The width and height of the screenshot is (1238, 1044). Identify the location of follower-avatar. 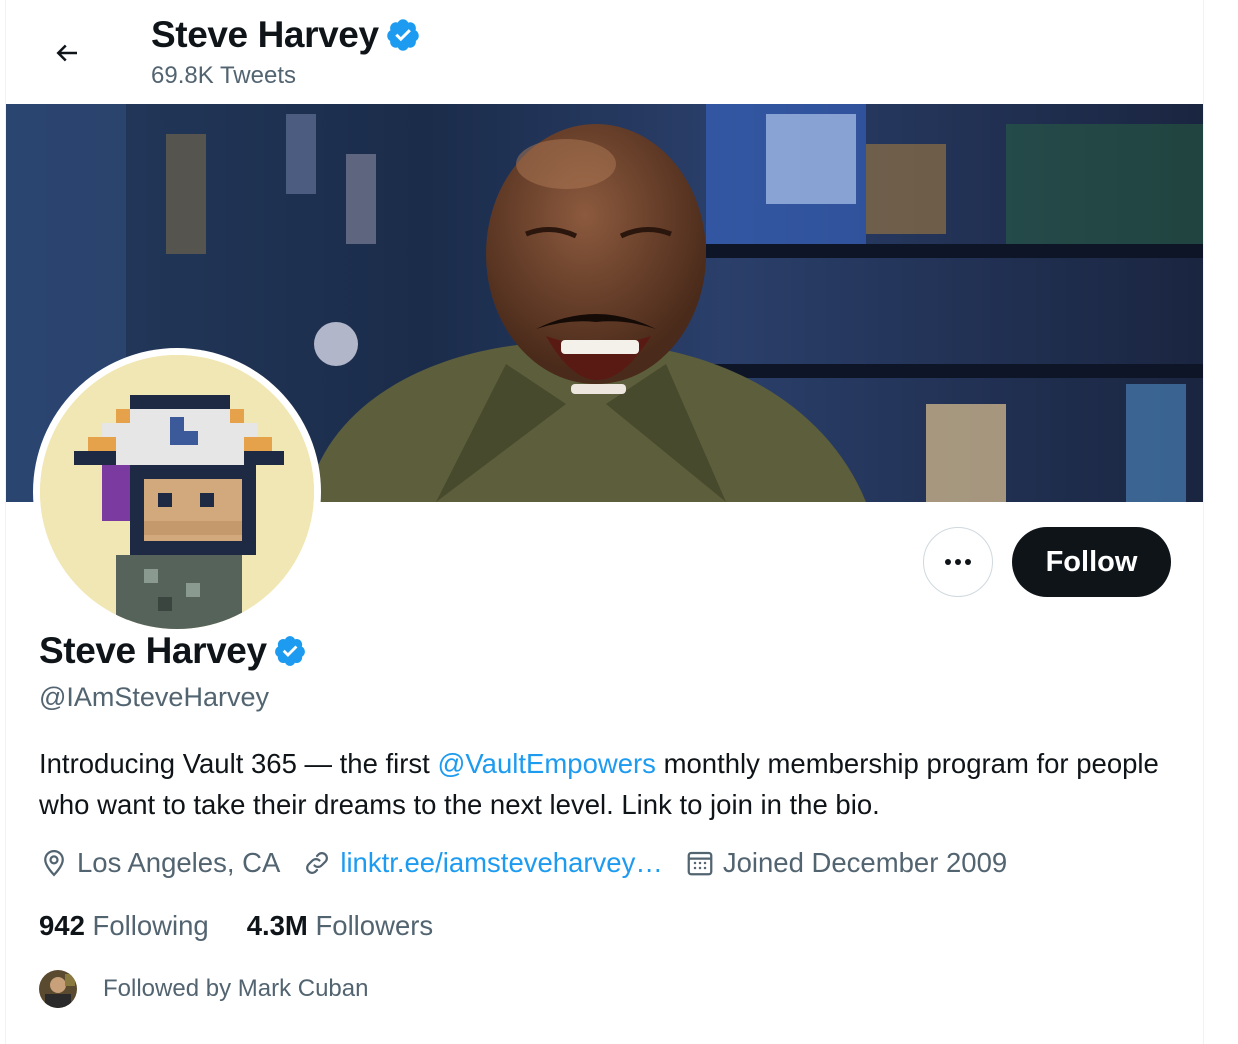
(58, 989).